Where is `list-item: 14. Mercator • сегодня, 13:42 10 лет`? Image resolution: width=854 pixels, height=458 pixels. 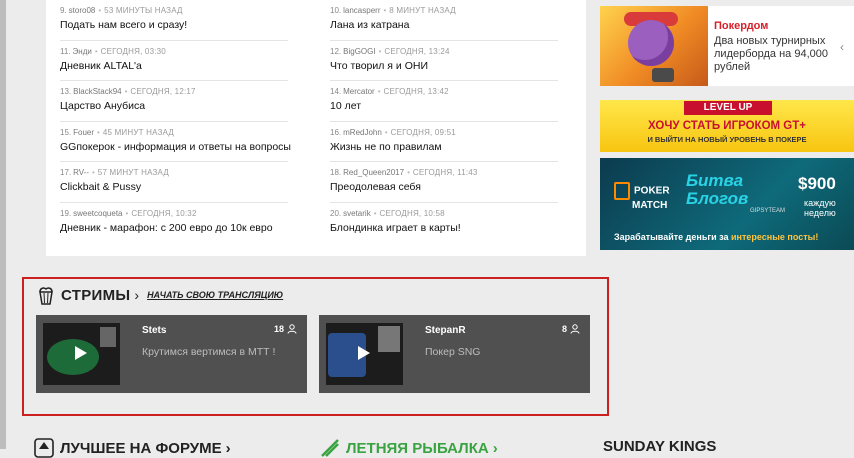
list-item: 14. Mercator • сегодня, 13:42 10 лет is located at coordinates (444, 101).